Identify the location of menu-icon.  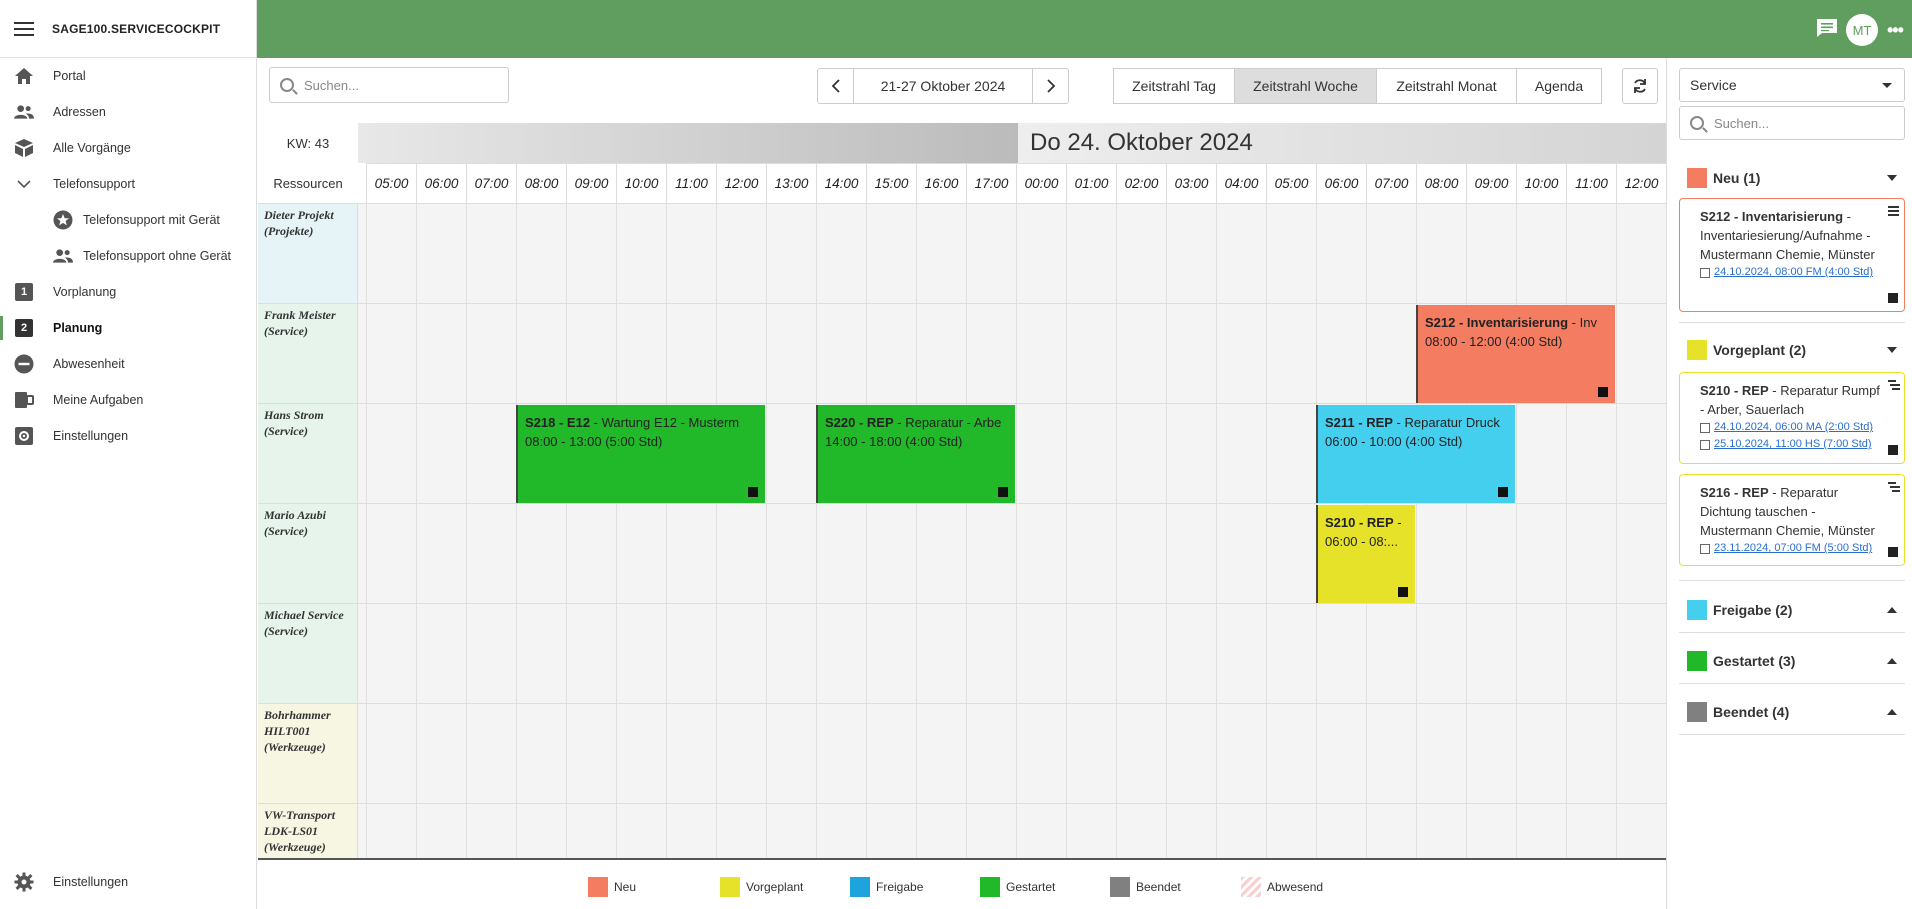
(1893, 212).